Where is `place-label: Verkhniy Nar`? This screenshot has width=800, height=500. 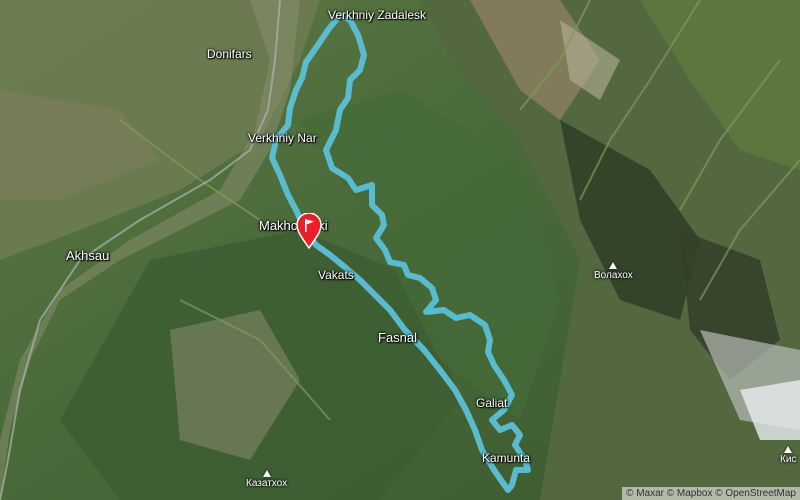
place-label: Verkhniy Nar is located at coordinates (282, 138).